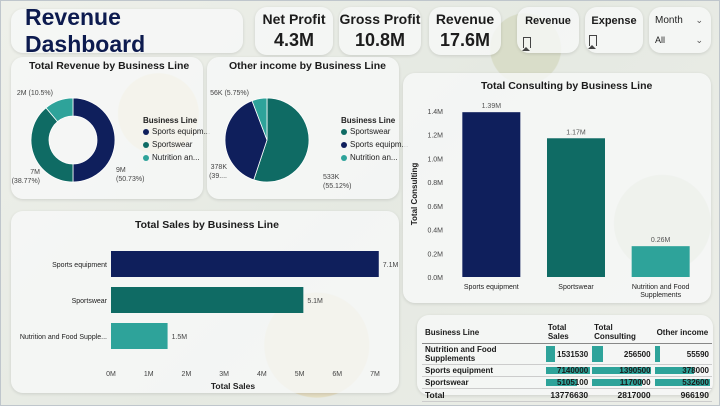  I want to click on data-label: 7.1M, so click(391, 265).